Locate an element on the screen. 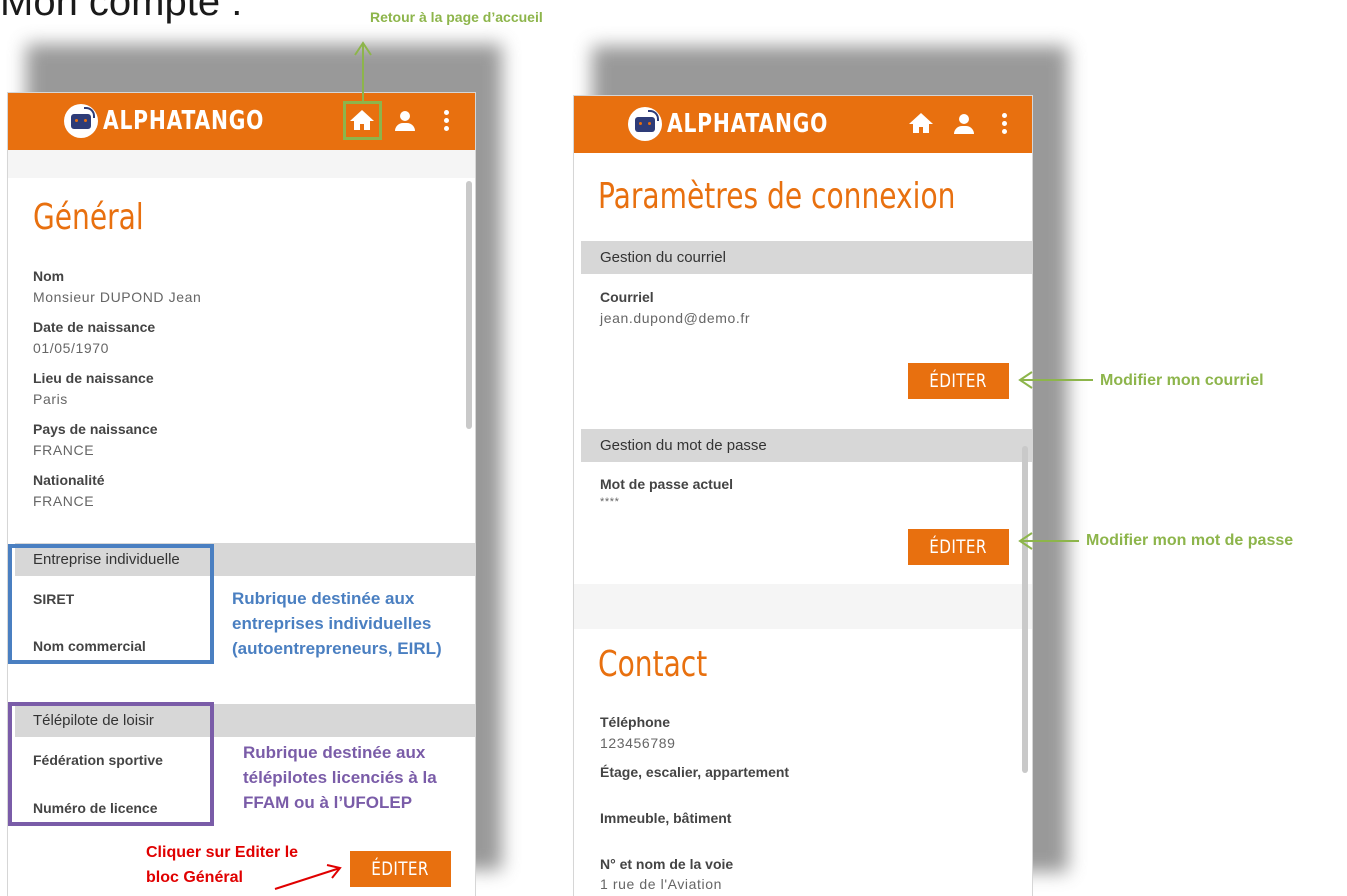  field-value-lieu-naissance: Paris is located at coordinates (50, 399).